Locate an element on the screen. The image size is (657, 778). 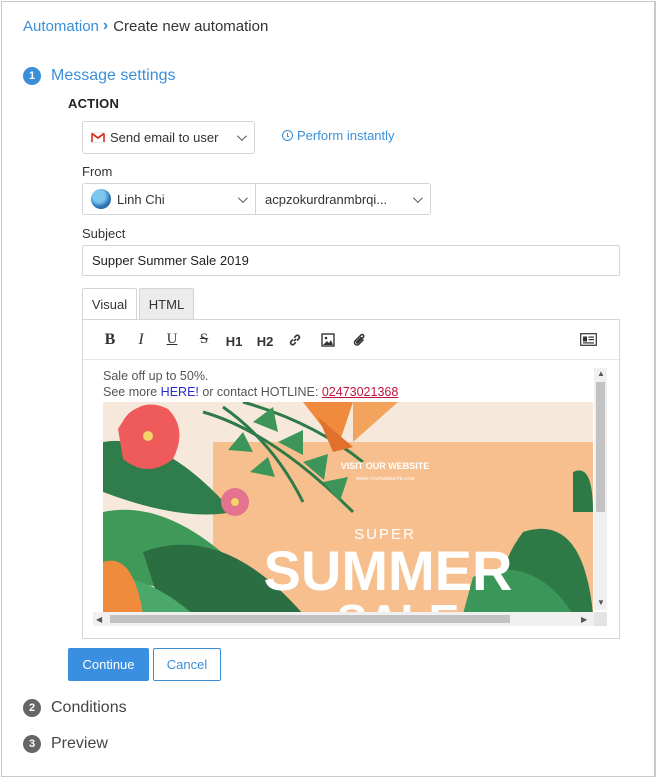
action-label: ACTION is located at coordinates (94, 103).